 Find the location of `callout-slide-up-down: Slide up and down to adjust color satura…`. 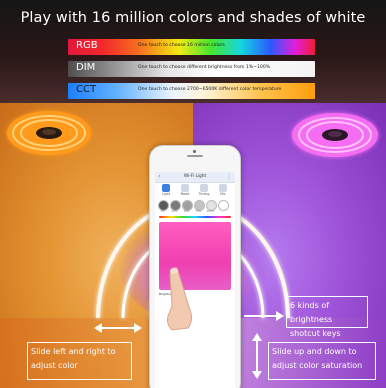

callout-slide-up-down: Slide up and down to adjust color satura… is located at coordinates (322, 361).